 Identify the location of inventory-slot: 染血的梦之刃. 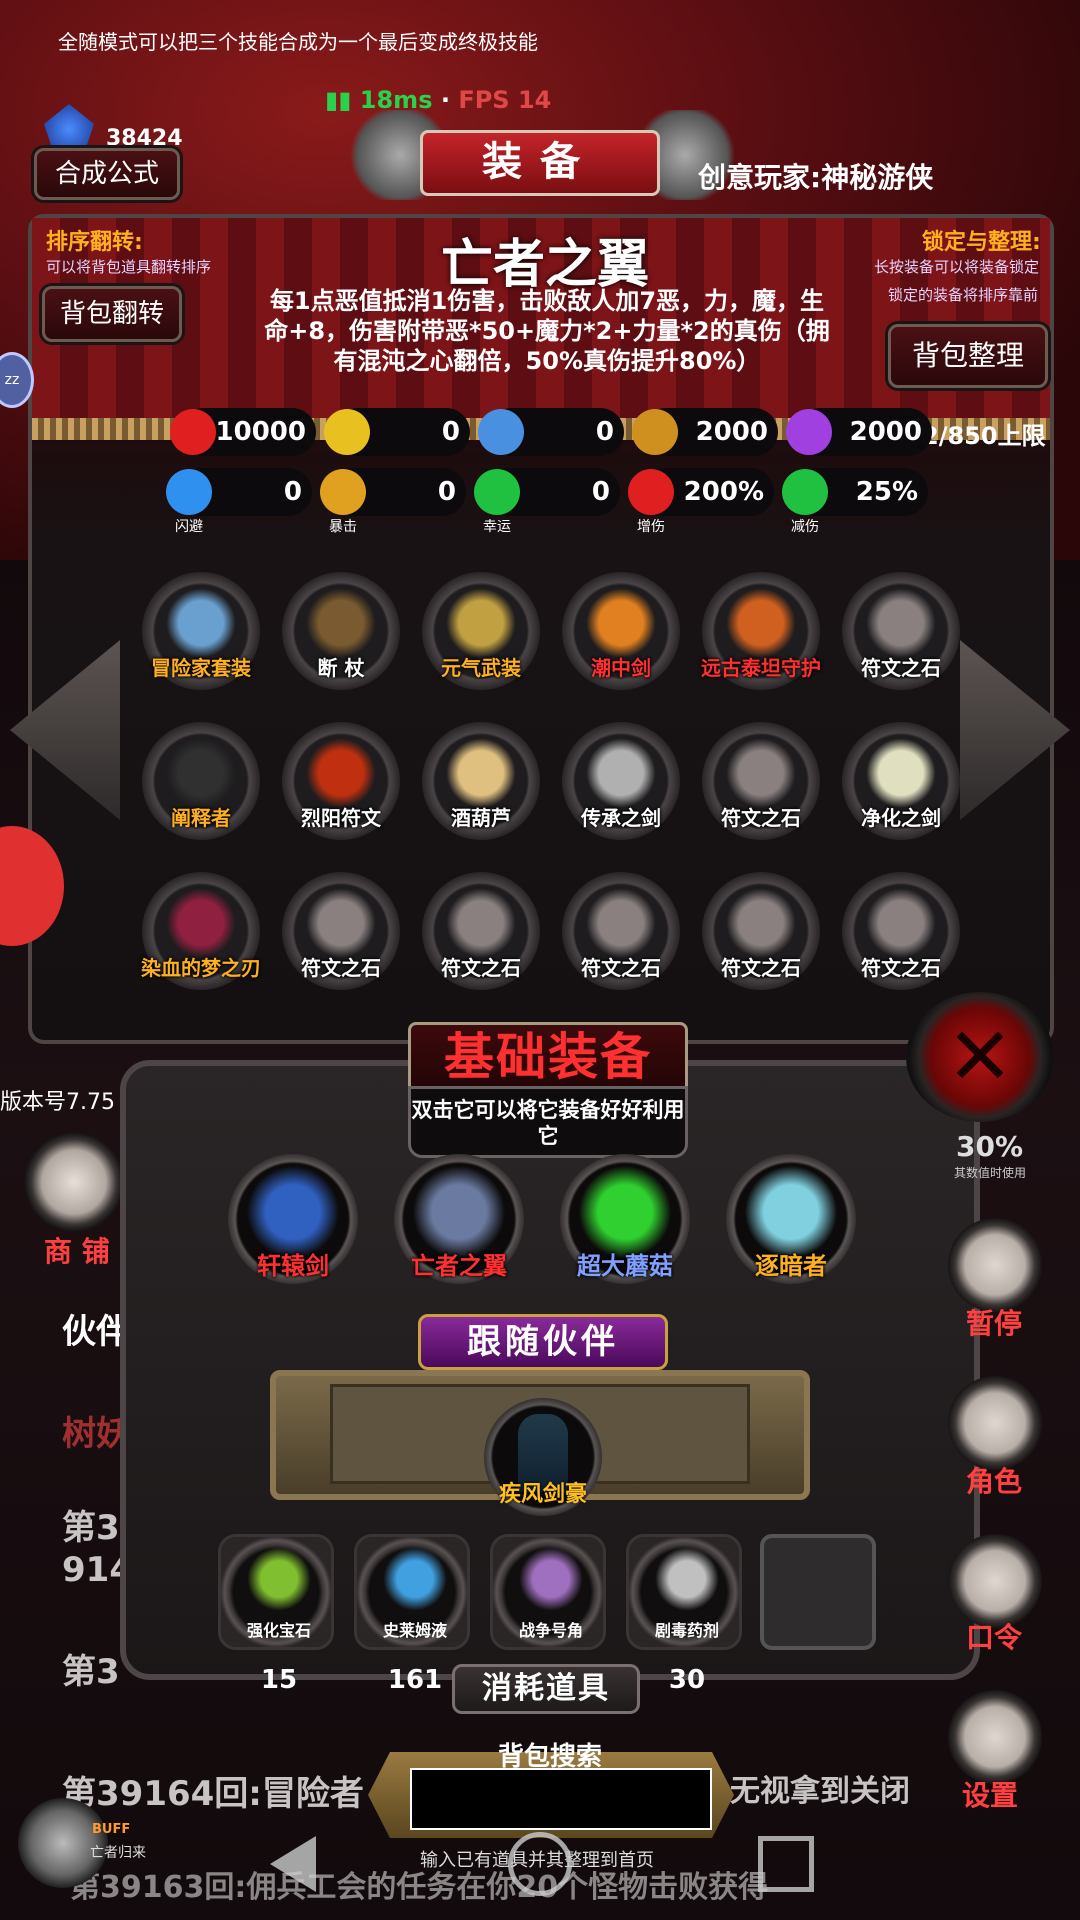
(201, 931).